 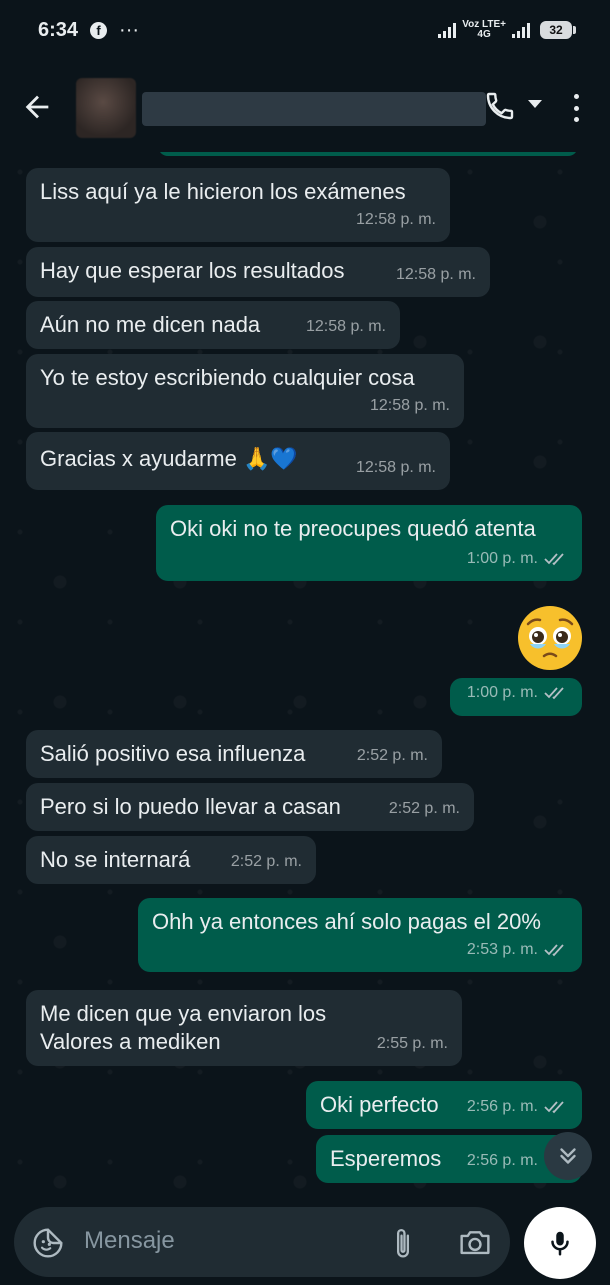 What do you see at coordinates (447, 30) in the screenshot?
I see `signal-icon` at bounding box center [447, 30].